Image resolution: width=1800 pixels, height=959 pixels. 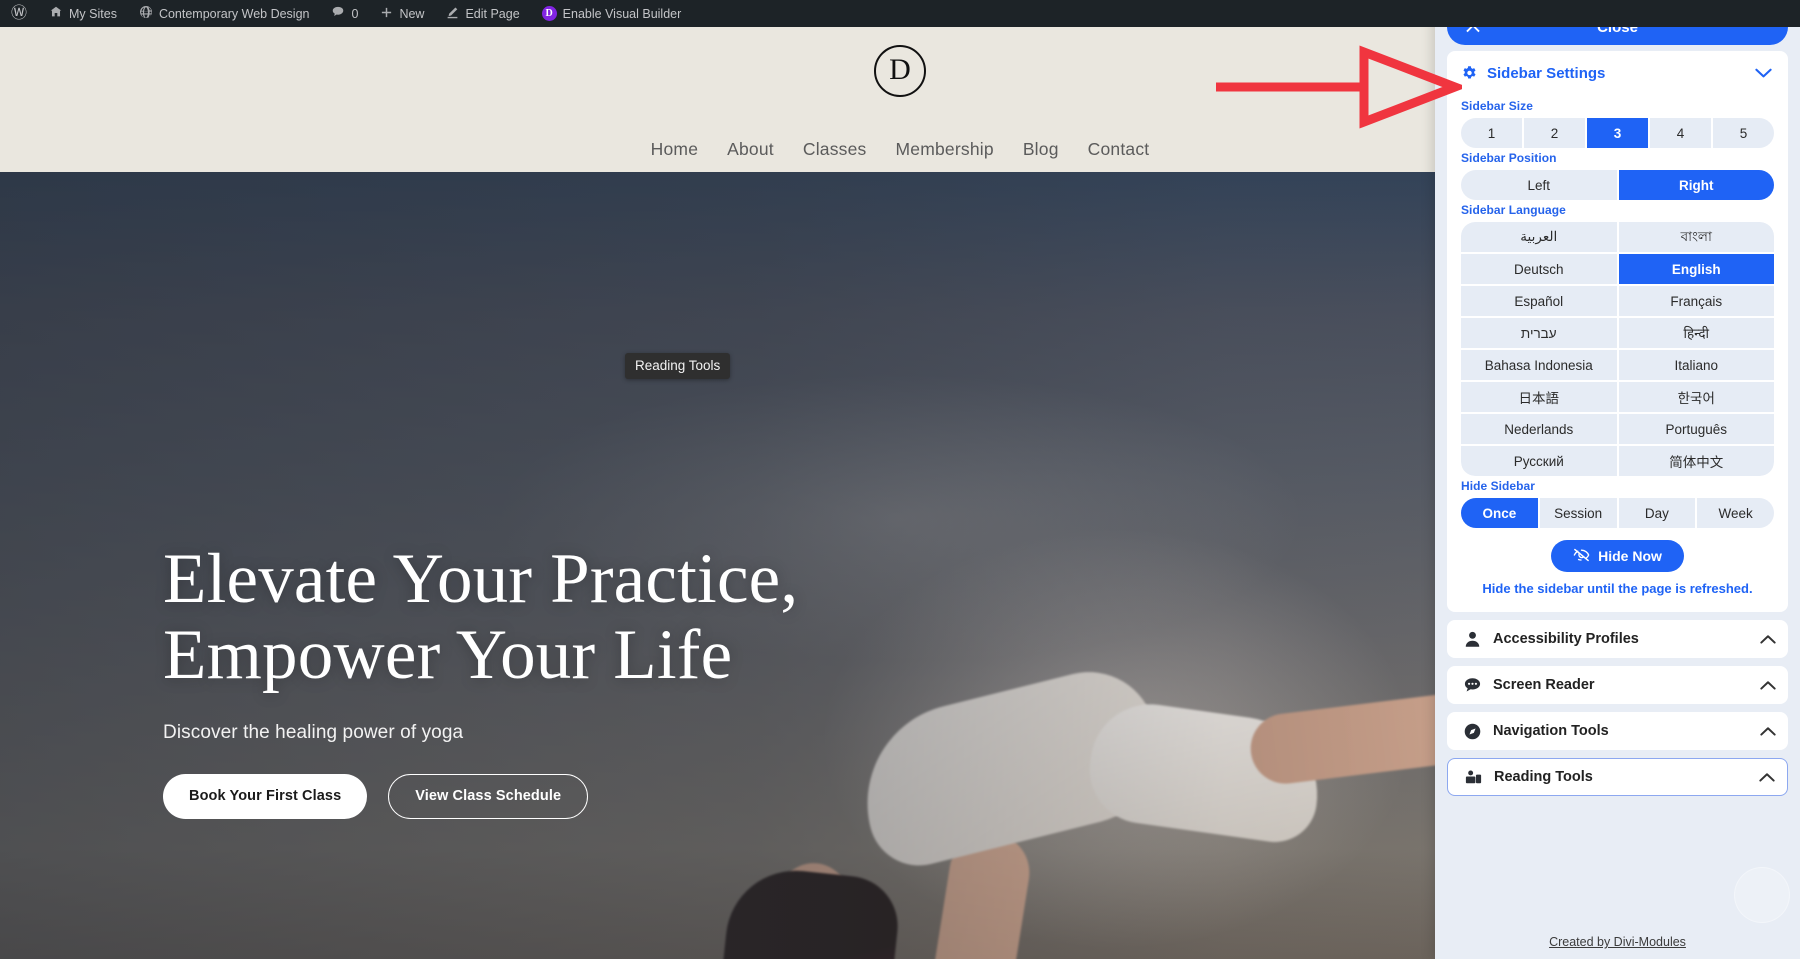 What do you see at coordinates (1554, 133) in the screenshot?
I see `sidebar-size-option-2: 2` at bounding box center [1554, 133].